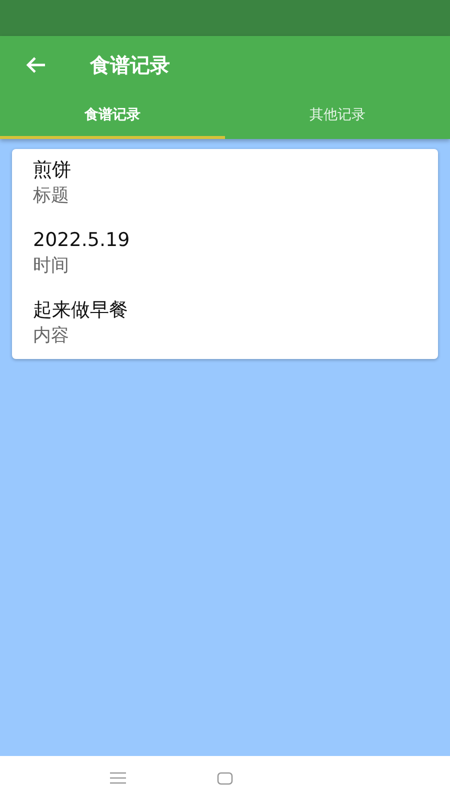 This screenshot has height=800, width=450. What do you see at coordinates (51, 196) in the screenshot?
I see `field-label: 标题` at bounding box center [51, 196].